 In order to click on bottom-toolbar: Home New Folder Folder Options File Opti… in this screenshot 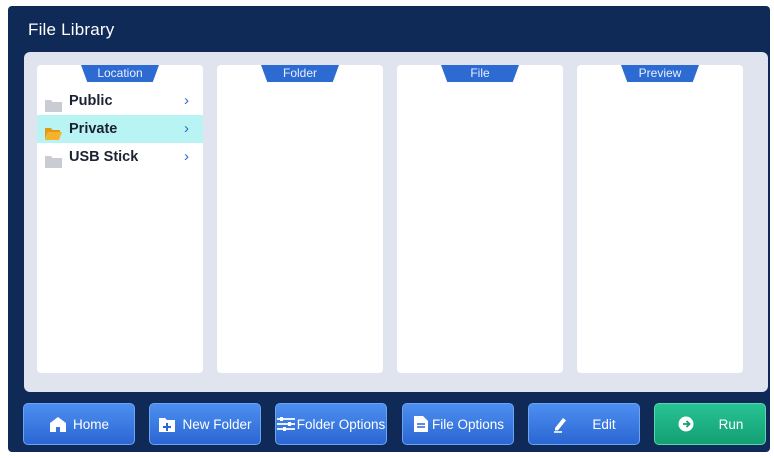, I will do `click(395, 425)`.